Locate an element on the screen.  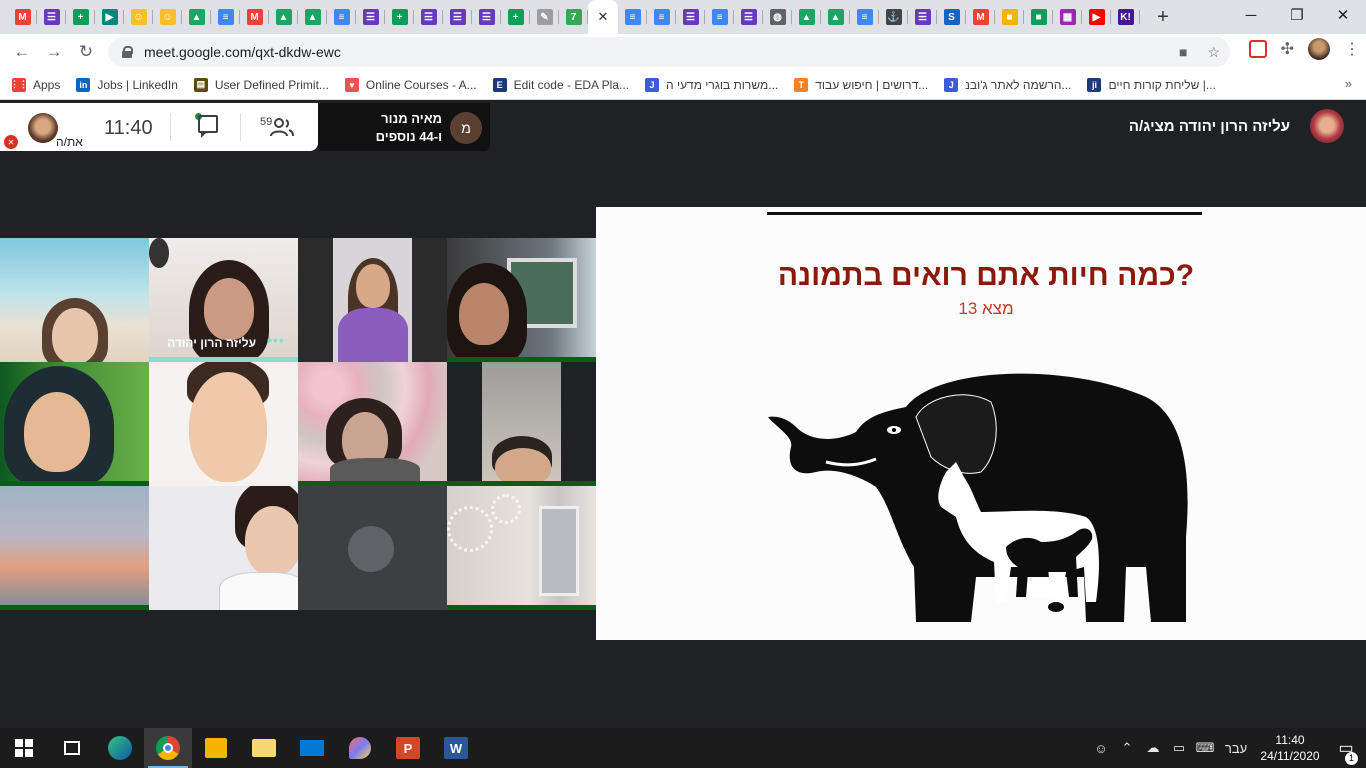
more-options-icon: ••• is located at coordinates (276, 340).